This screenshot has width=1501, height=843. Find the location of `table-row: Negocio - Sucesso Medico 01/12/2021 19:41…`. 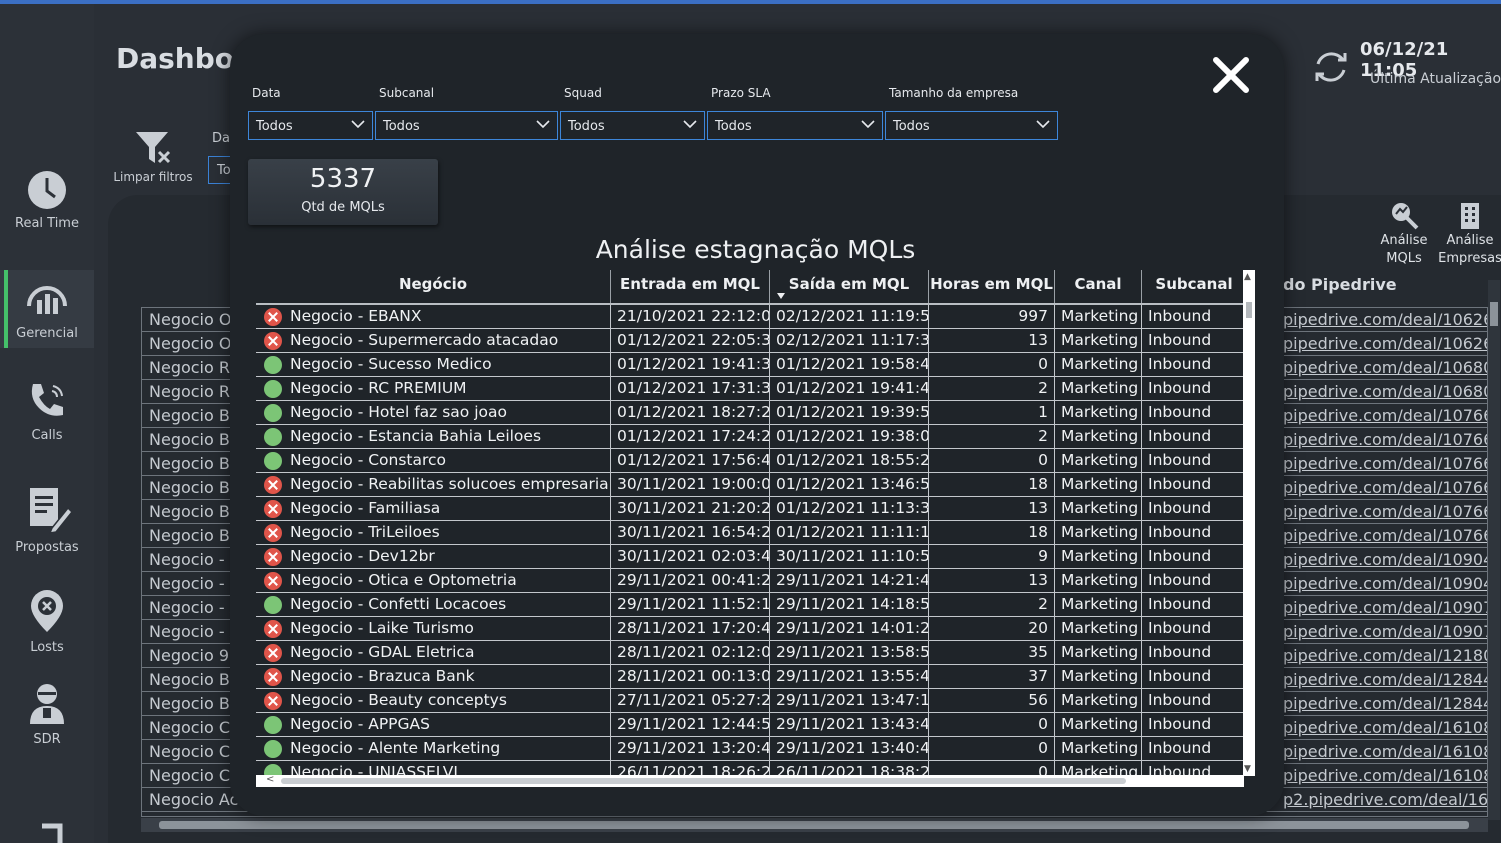

table-row: Negocio - Sucesso Medico 01/12/2021 19:41… is located at coordinates (751, 365).